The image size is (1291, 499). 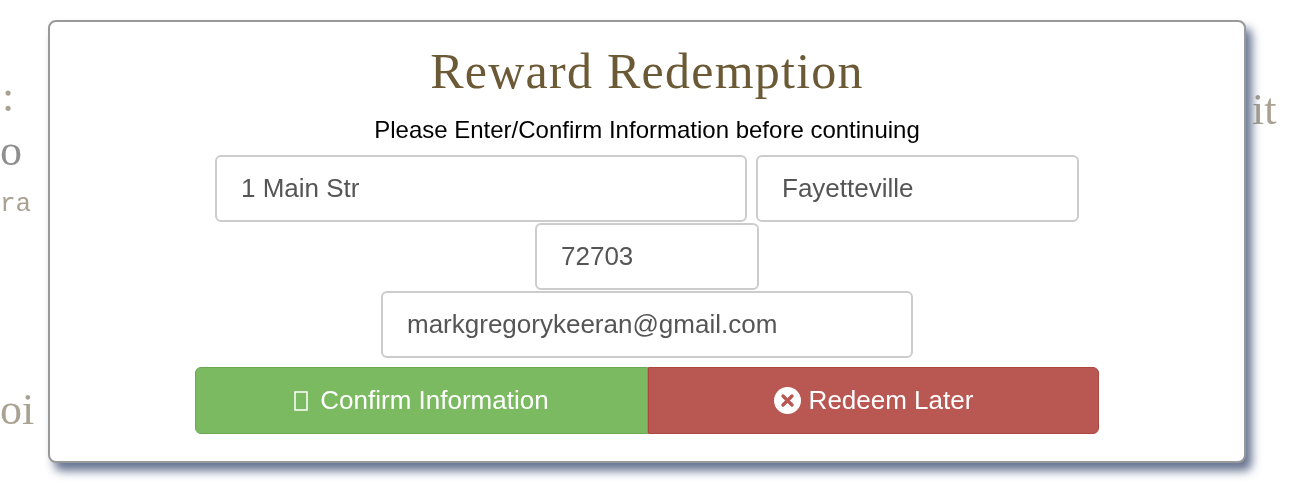 I want to click on dialog-subtitle: Please Enter/Confirm Information before continuing, so click(x=647, y=130).